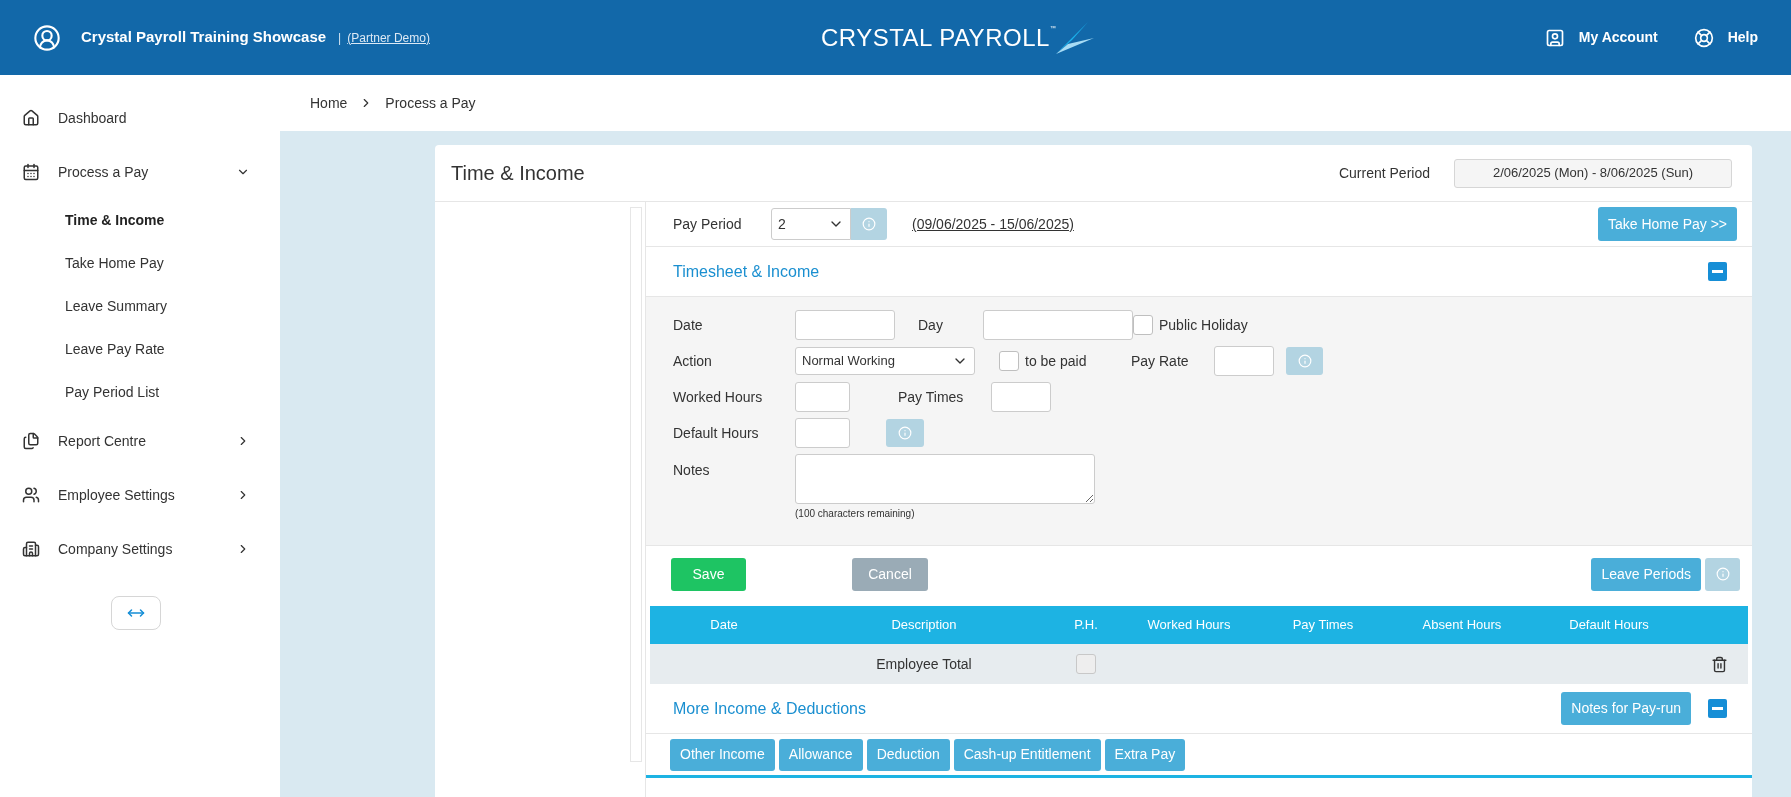 Image resolution: width=1791 pixels, height=797 pixels. Describe the element at coordinates (718, 397) in the screenshot. I see `worked-hours-label: Worked Hours` at that location.